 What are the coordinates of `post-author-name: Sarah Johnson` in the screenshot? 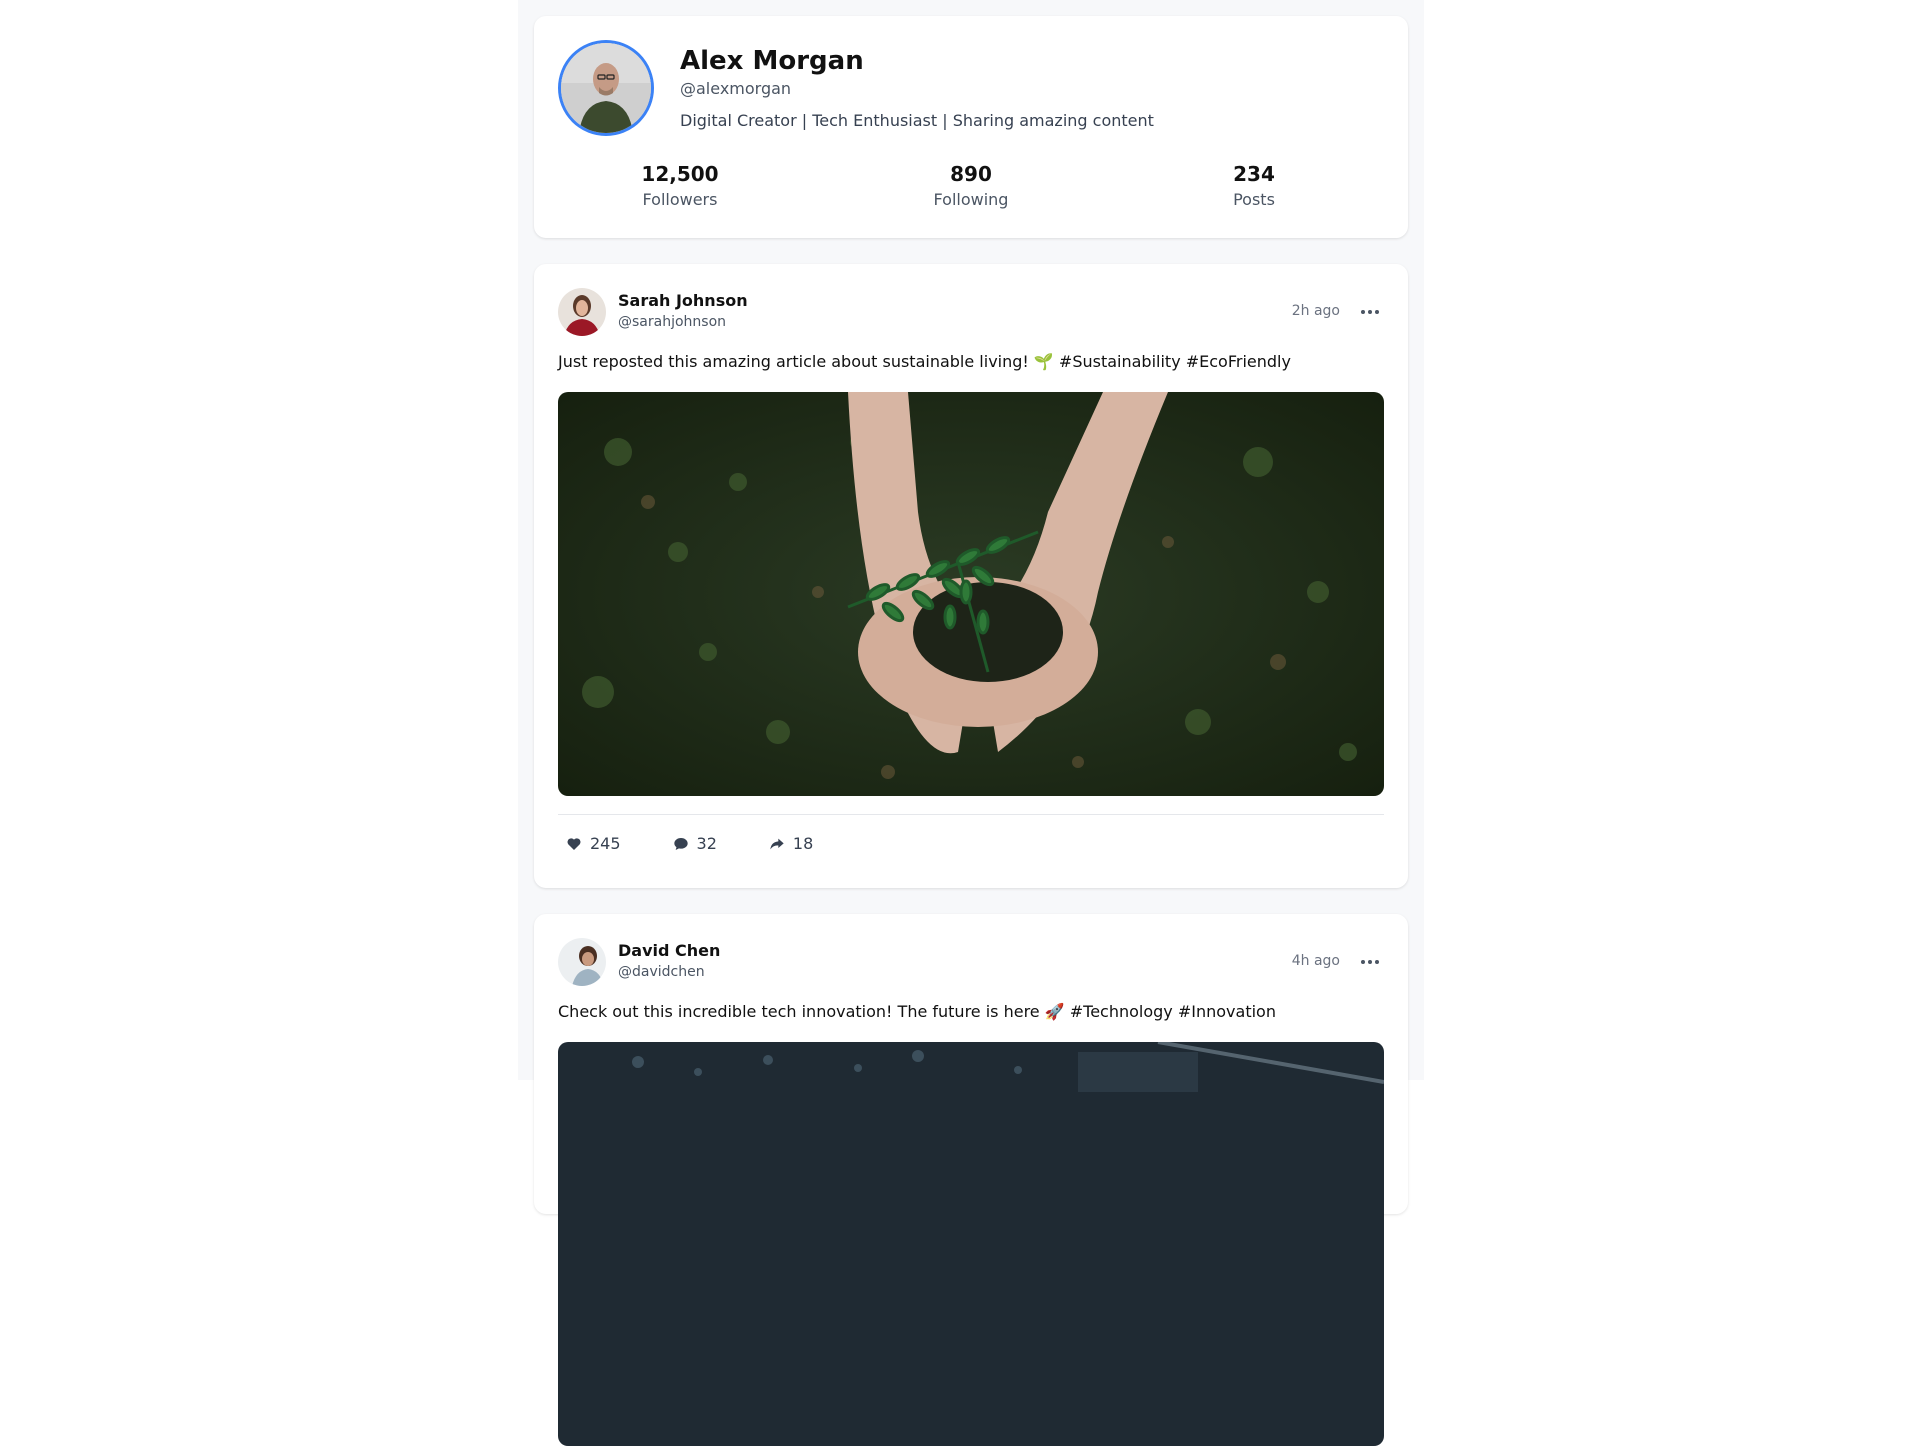 It's located at (683, 300).